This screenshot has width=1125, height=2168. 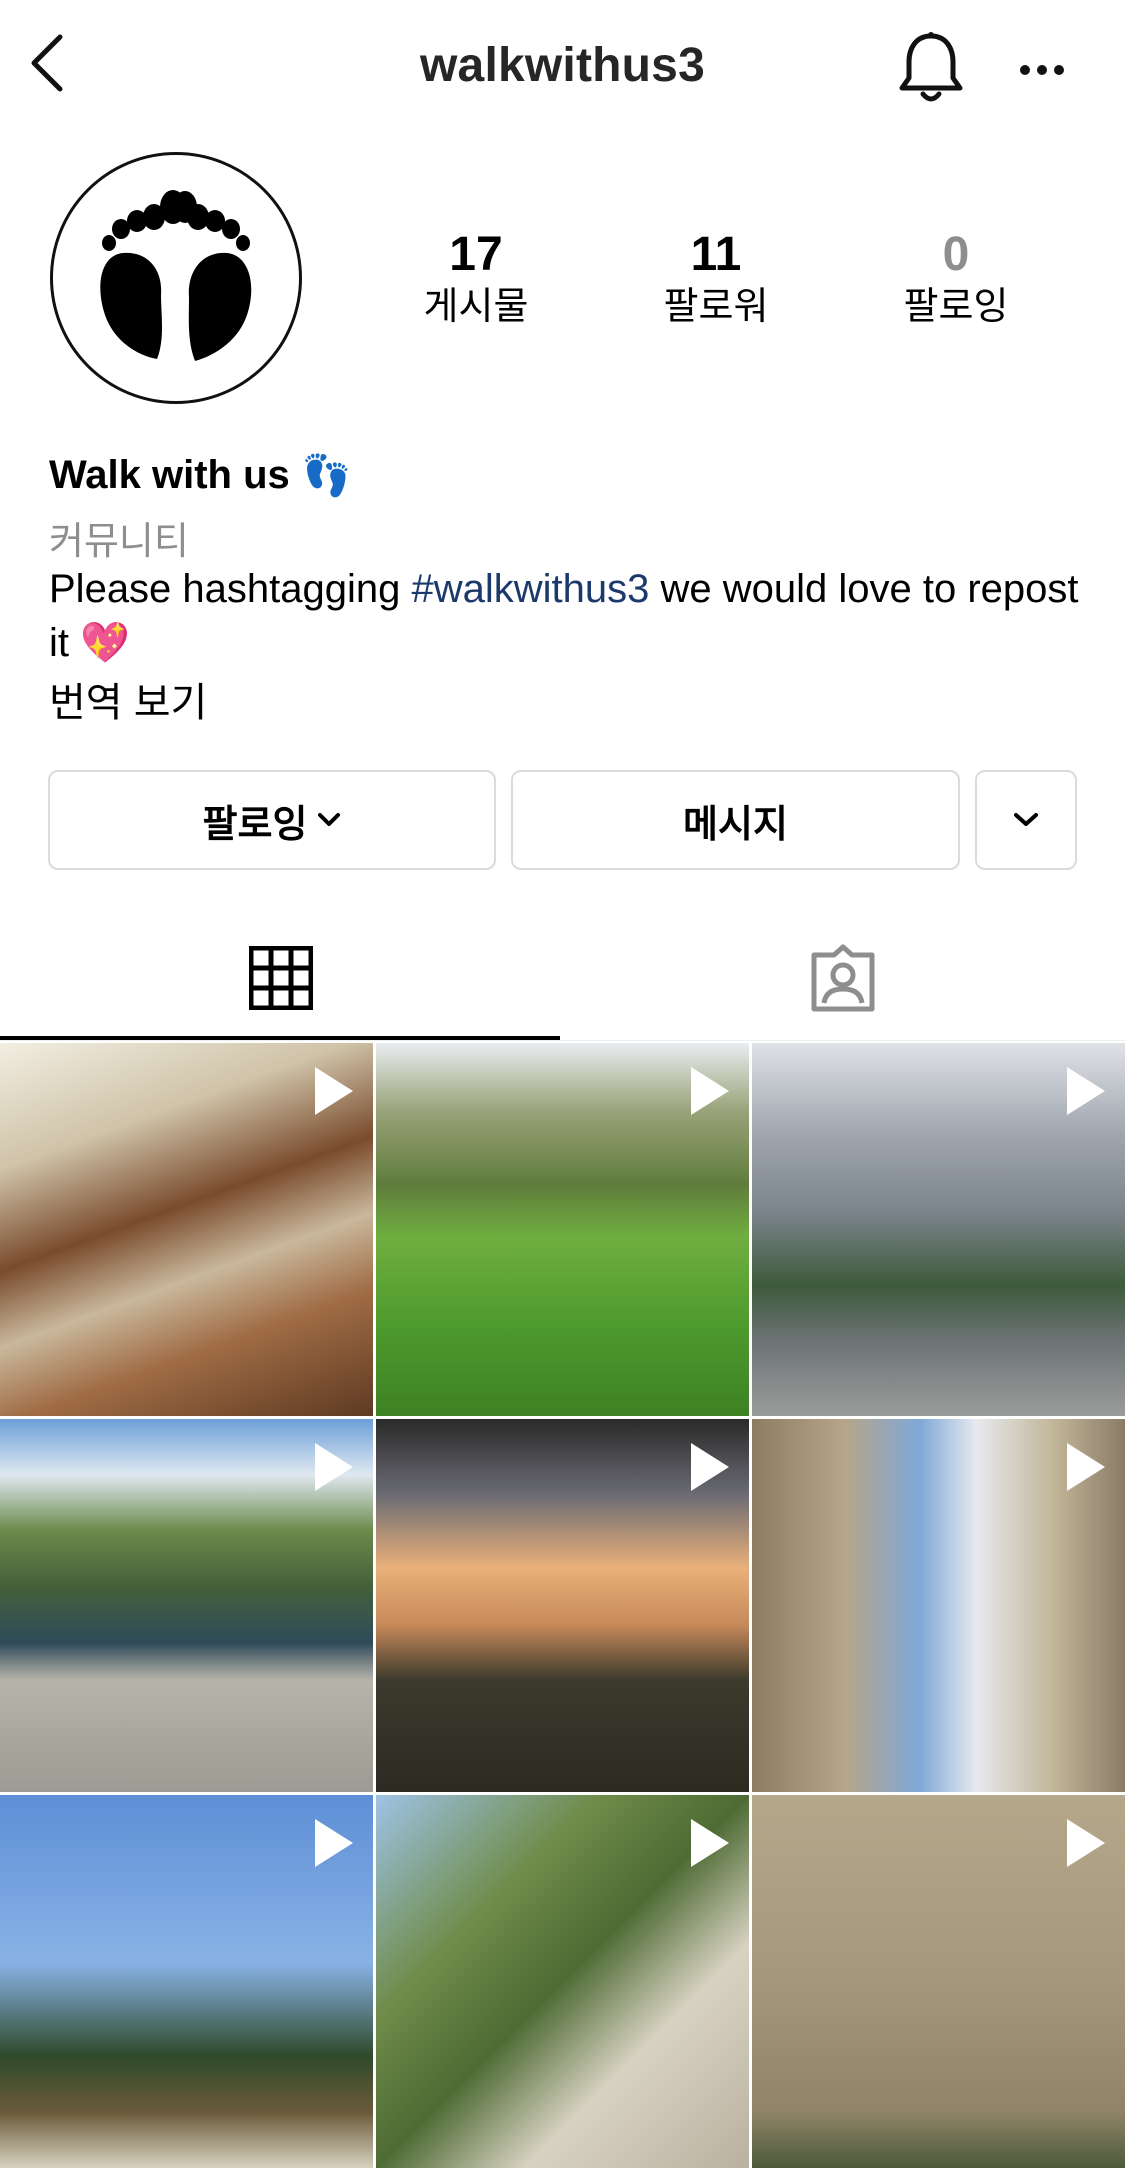 I want to click on bell-icon, so click(x=931, y=67).